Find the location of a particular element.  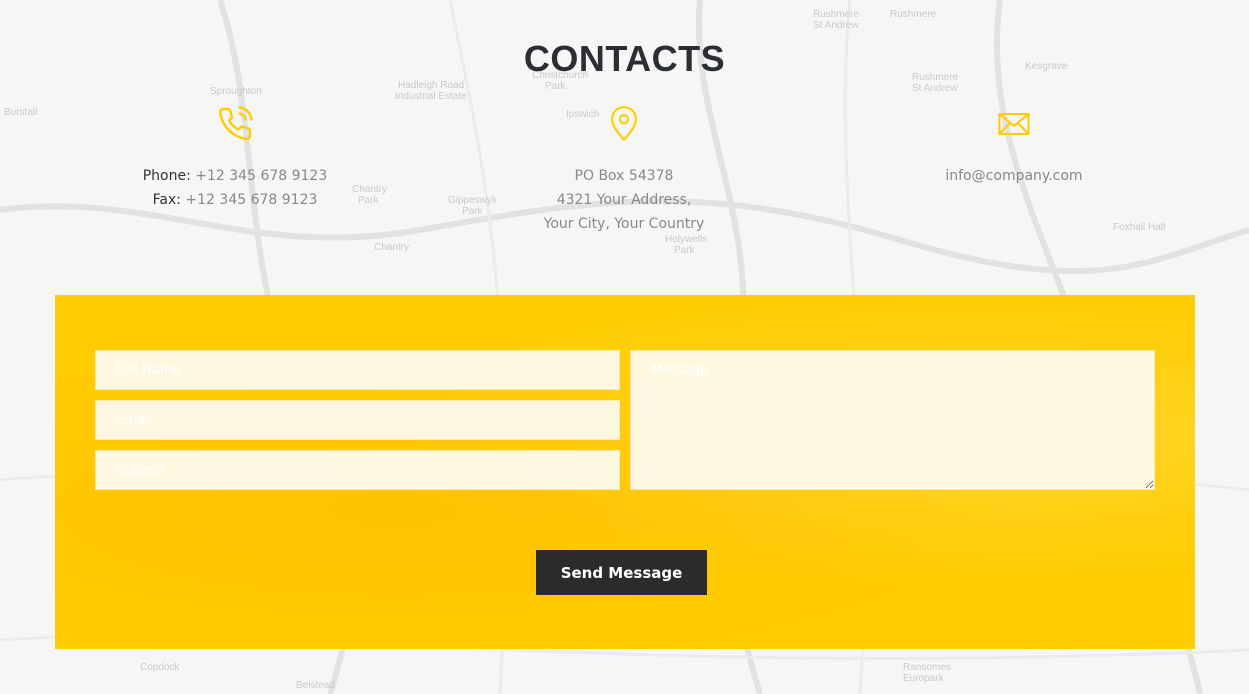

svg-text: Chantry is located at coordinates (391, 247).